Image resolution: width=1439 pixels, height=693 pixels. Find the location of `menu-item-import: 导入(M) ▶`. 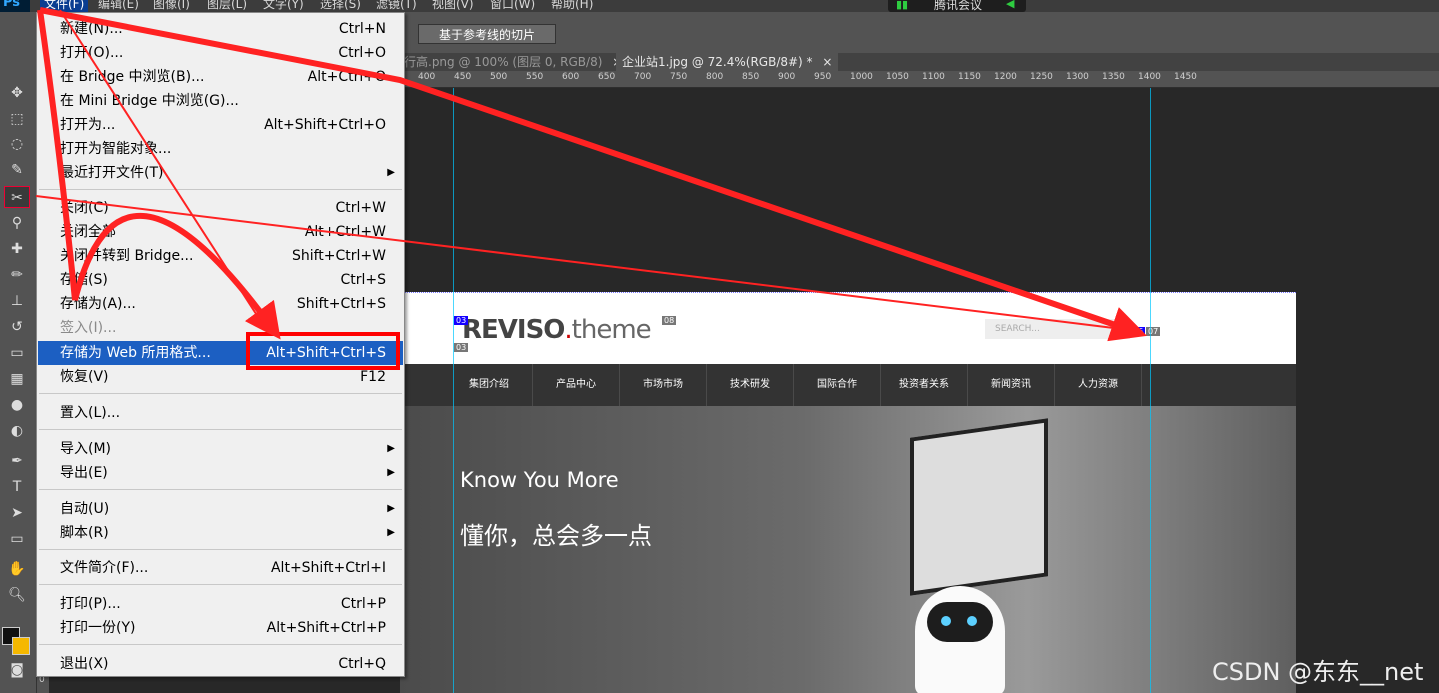

menu-item-import: 导入(M) ▶ is located at coordinates (220, 449).